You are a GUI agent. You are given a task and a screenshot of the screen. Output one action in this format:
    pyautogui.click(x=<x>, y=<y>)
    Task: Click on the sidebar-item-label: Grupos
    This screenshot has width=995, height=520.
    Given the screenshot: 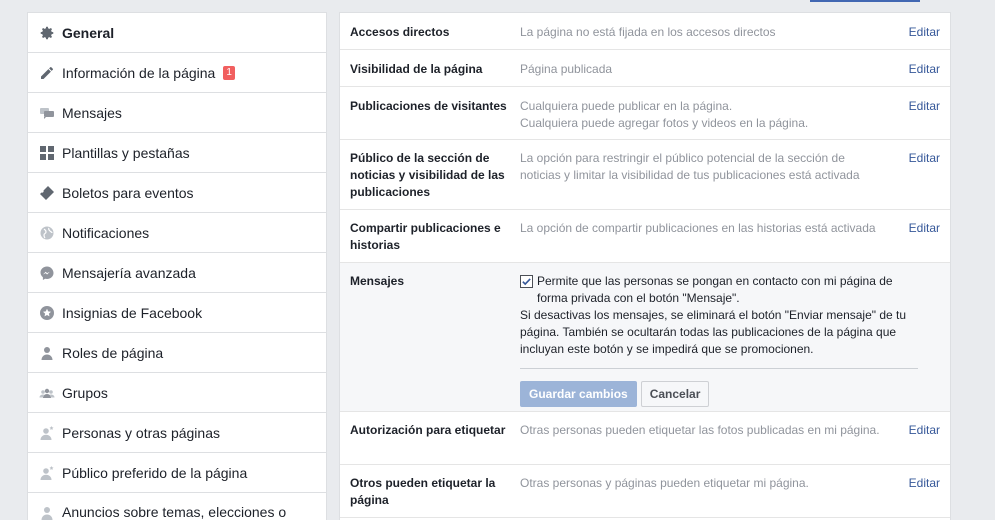 What is the action you would take?
    pyautogui.click(x=85, y=392)
    